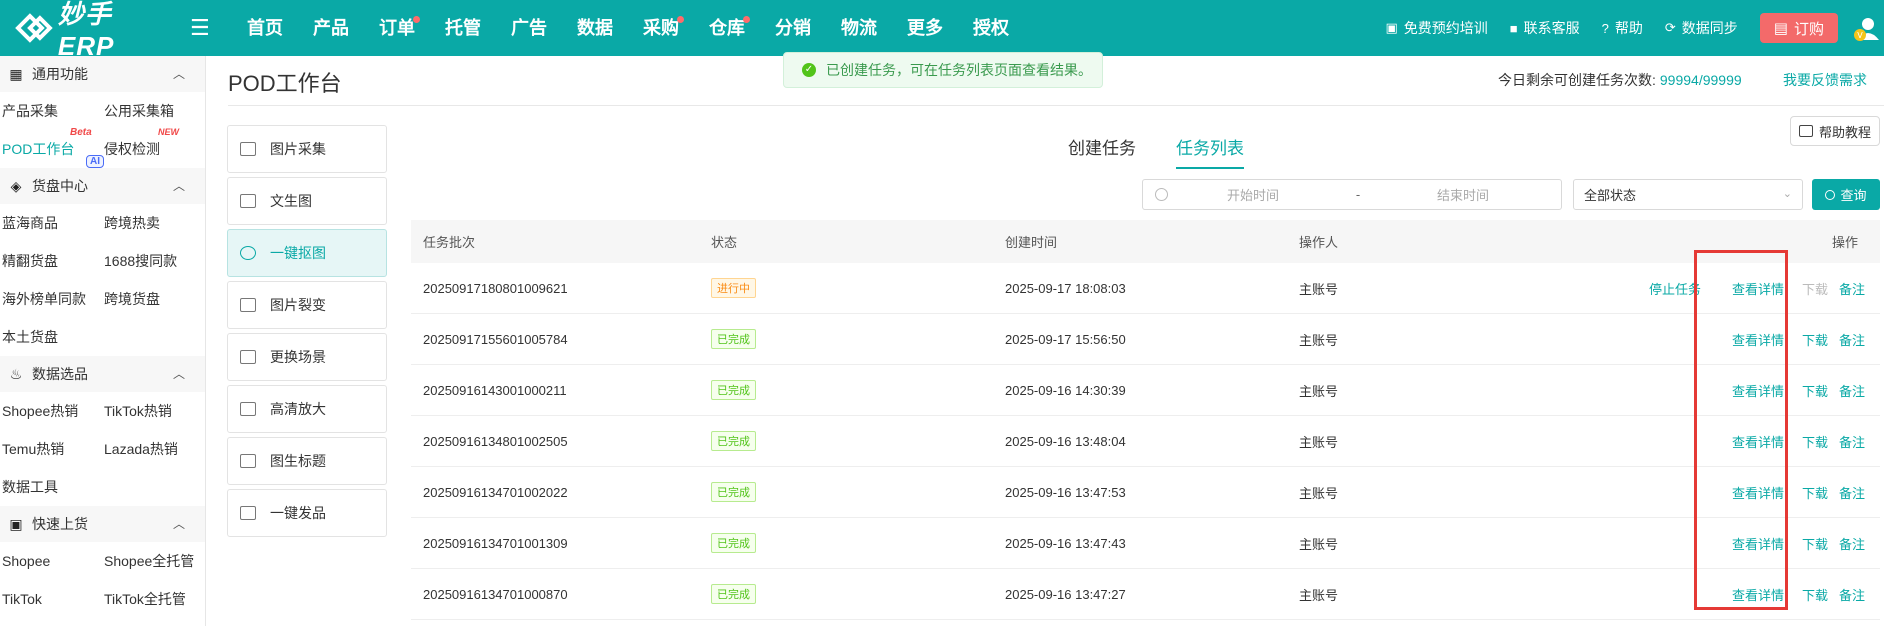  I want to click on sidebar-item: Shopee全托管, so click(153, 561).